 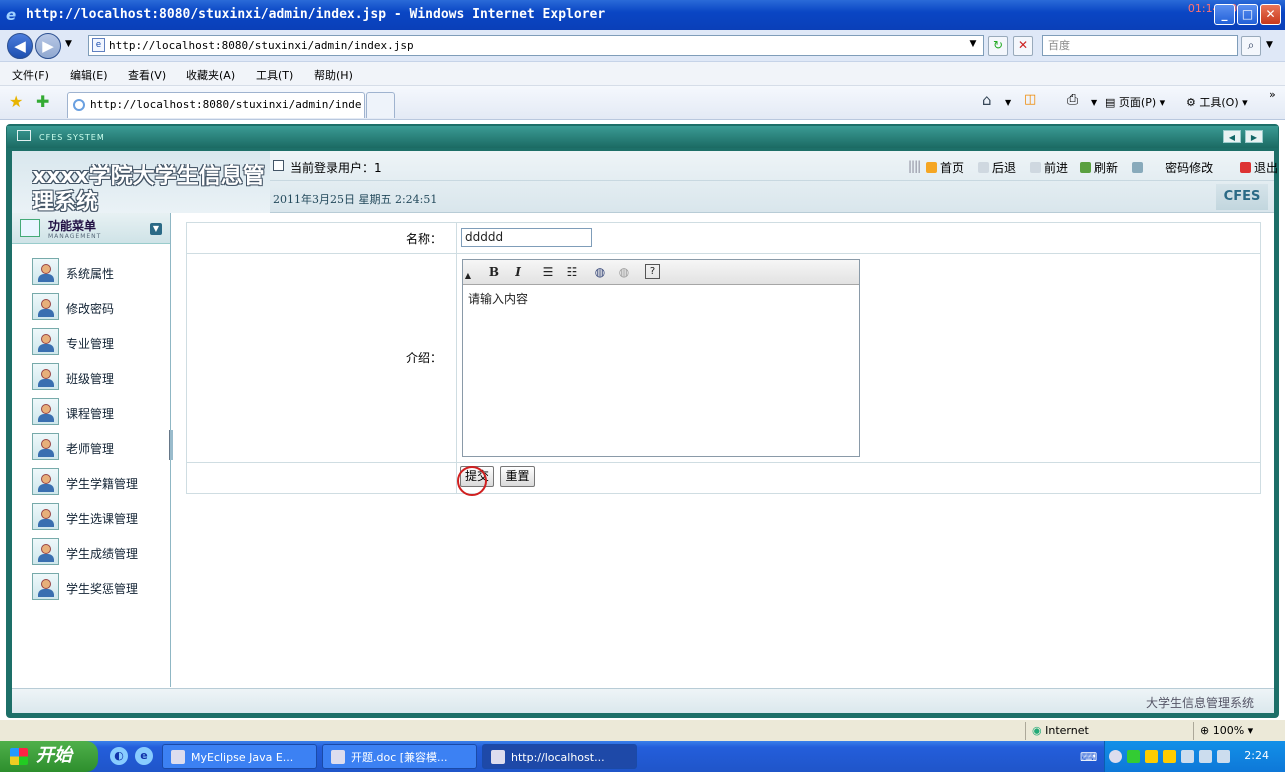 What do you see at coordinates (774, 166) in the screenshot?
I see `user-bar: 当前登录用户：1 |||| 首页 后退 前进 刷新 密码修改 退出` at bounding box center [774, 166].